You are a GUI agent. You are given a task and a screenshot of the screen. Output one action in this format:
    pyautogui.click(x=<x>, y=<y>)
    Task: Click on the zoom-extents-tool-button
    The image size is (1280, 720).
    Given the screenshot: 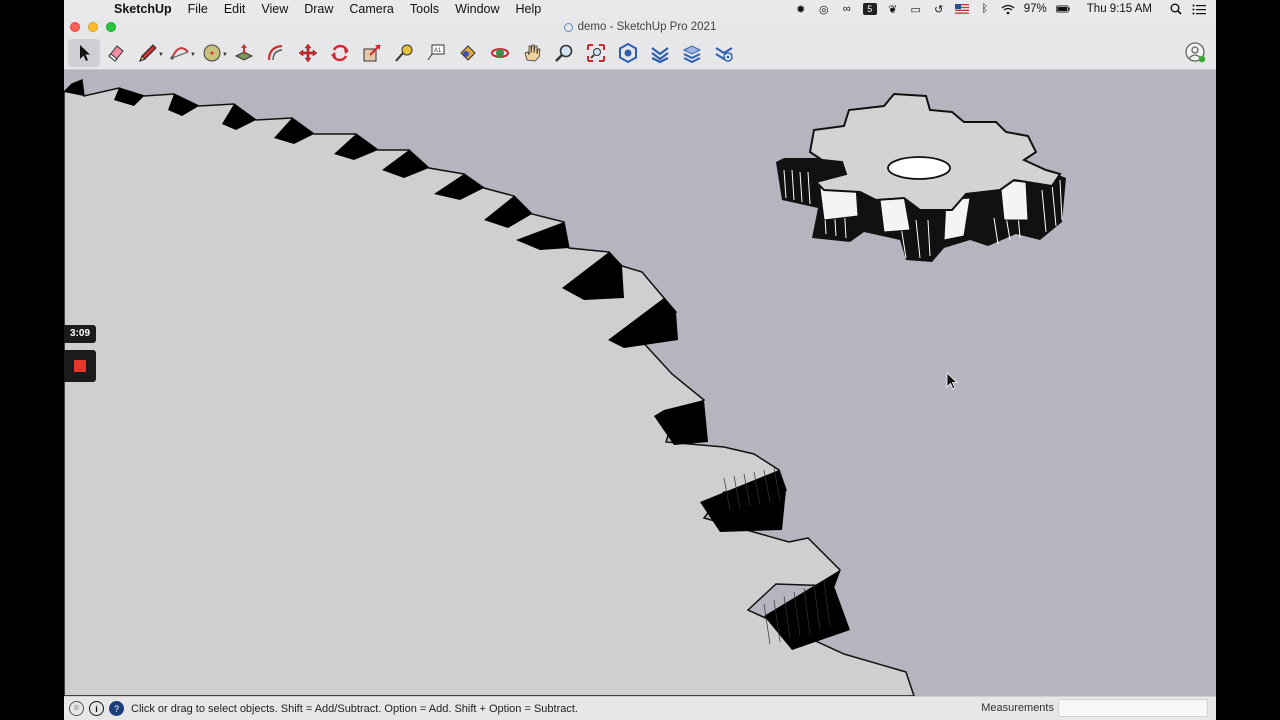 What is the action you would take?
    pyautogui.click(x=596, y=53)
    